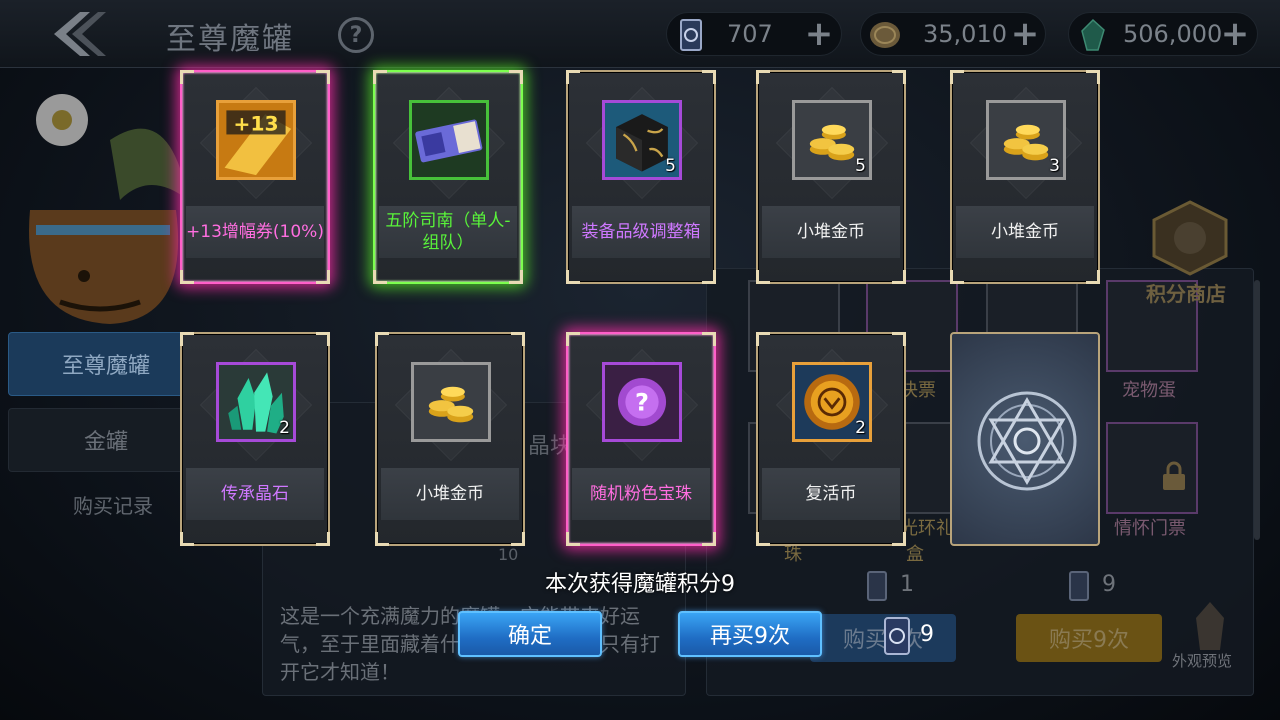  I want to click on pink-orb-icon: ?, so click(642, 402).